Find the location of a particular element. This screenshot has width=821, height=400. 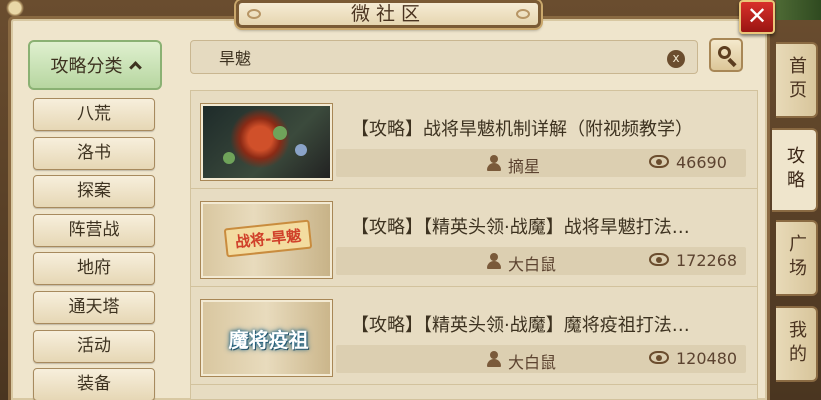

thumbnail-caption: 战将-旱魃 is located at coordinates (268, 238).